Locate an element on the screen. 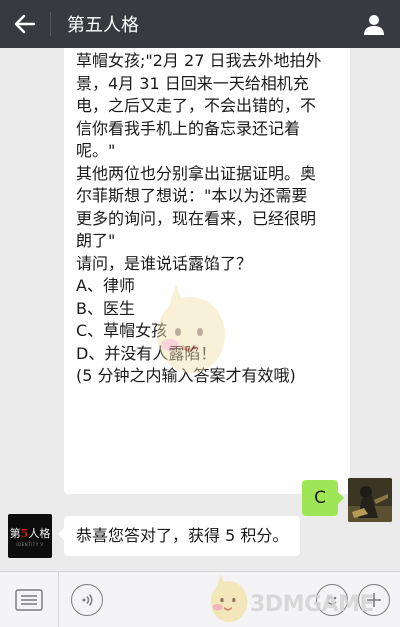 The width and height of the screenshot is (400, 627). voice-icon is located at coordinates (87, 599).